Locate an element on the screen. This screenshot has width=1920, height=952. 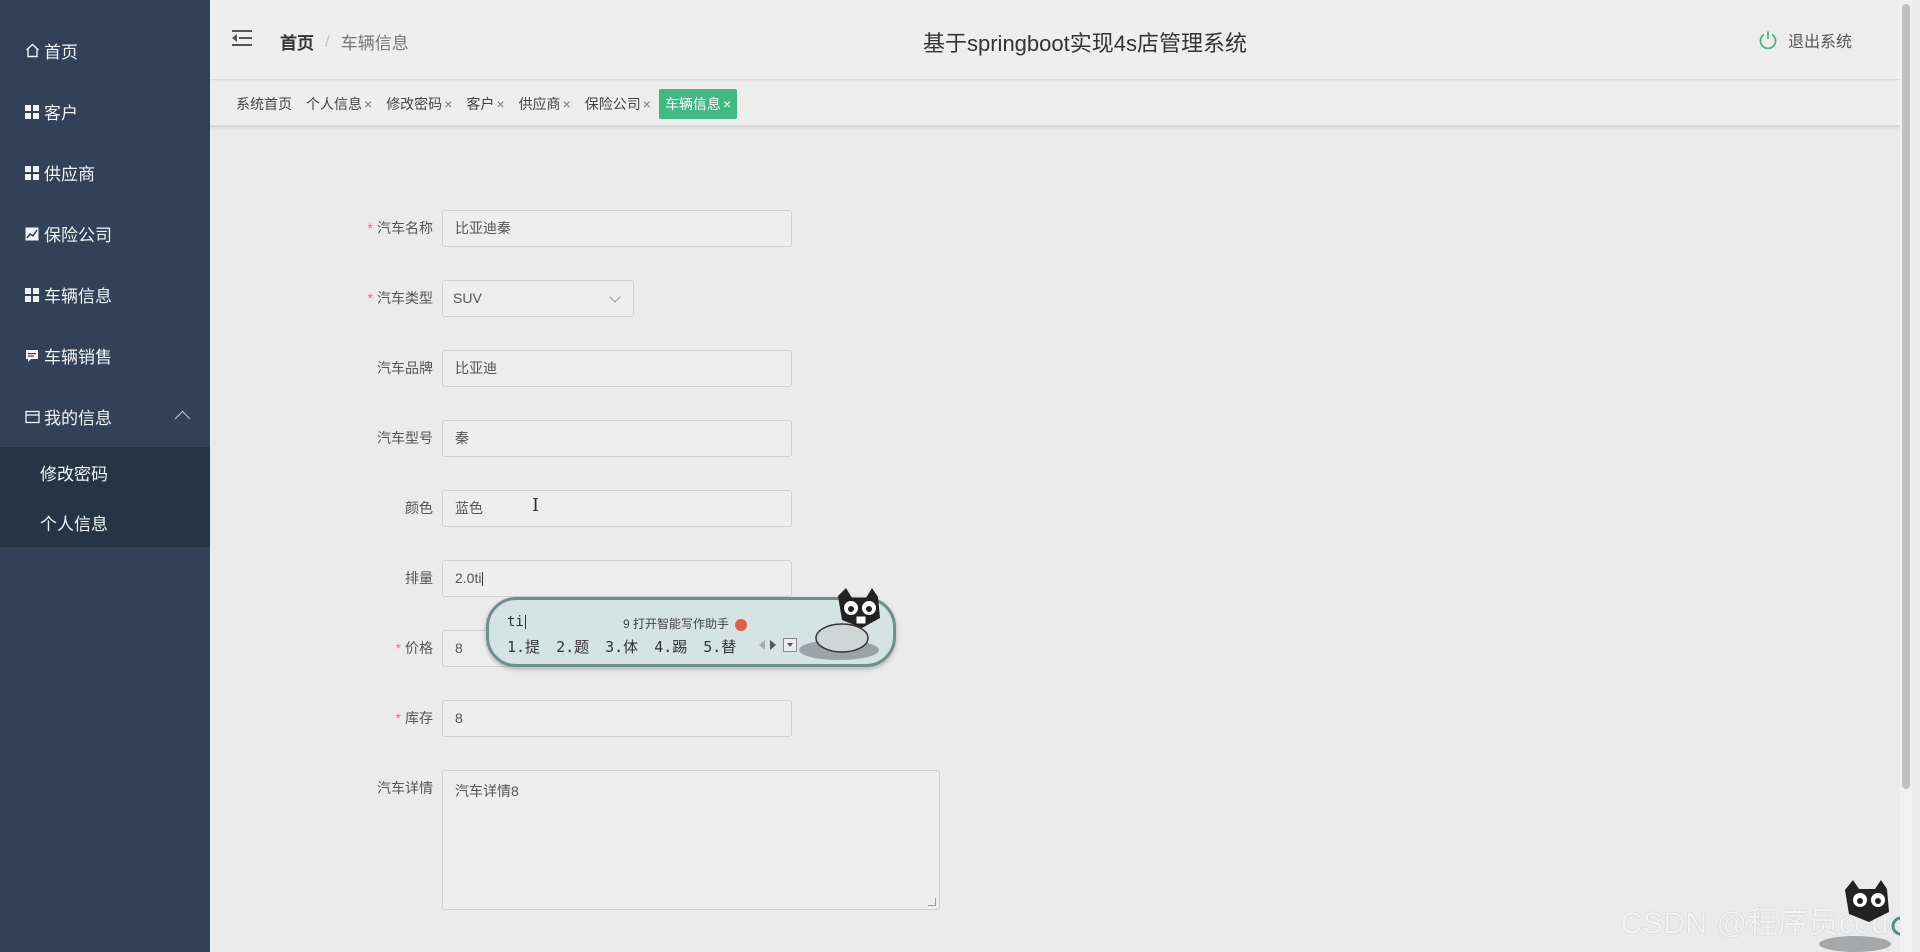
car-type-select: SUV is located at coordinates (538, 298).